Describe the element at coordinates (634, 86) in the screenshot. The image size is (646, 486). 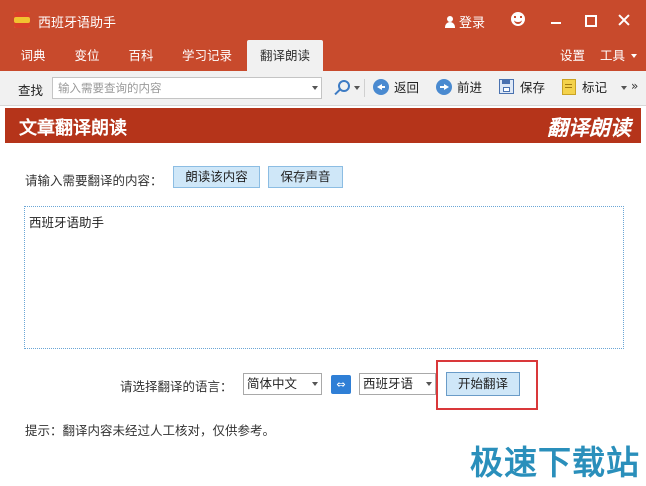
I see `more-button: »` at that location.